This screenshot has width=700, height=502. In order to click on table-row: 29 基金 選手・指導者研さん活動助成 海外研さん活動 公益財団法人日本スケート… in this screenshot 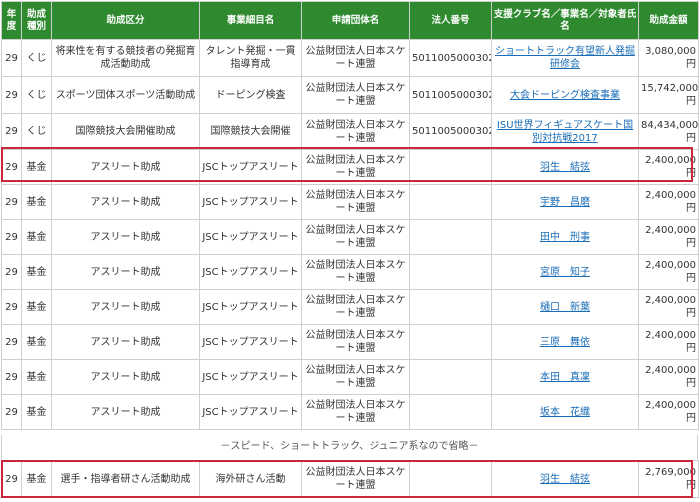, I will do `click(350, 479)`.